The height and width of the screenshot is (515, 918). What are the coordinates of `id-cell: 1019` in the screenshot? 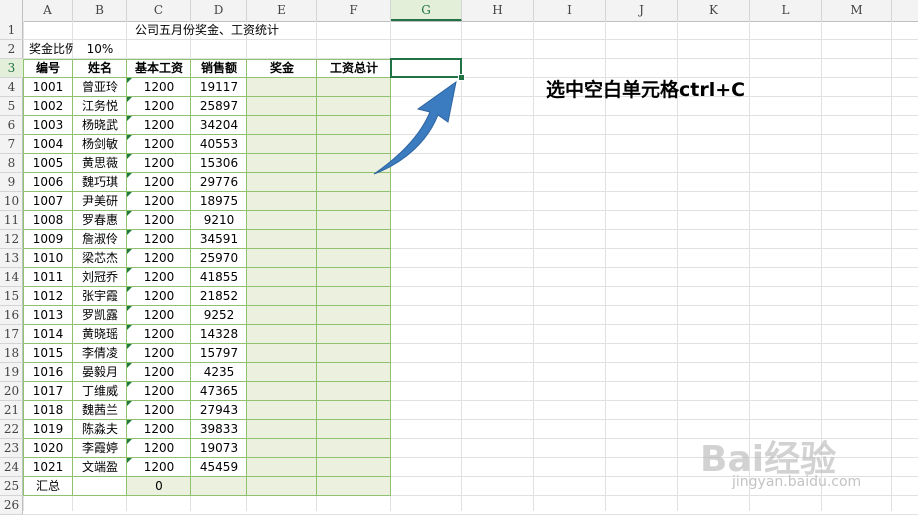 It's located at (48, 429).